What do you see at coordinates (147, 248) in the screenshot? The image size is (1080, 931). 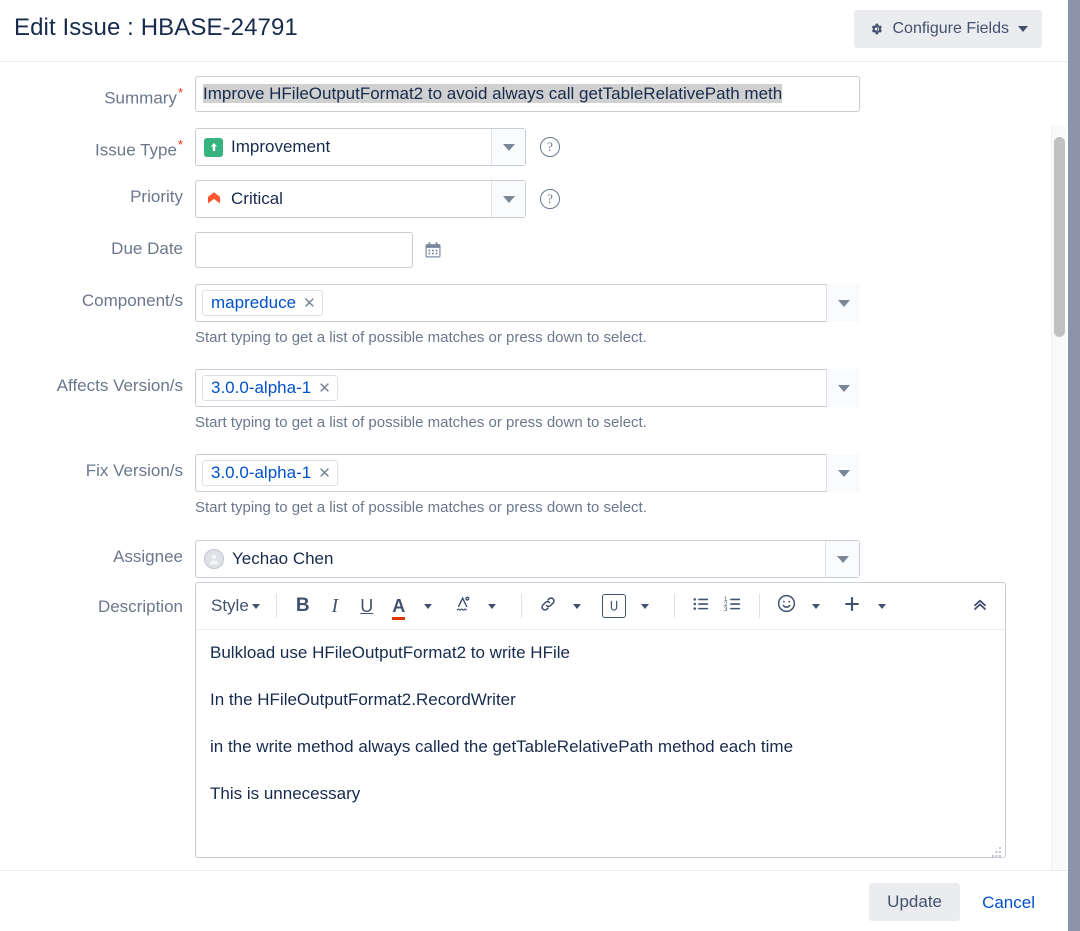 I see `due-date-label: Due Date` at bounding box center [147, 248].